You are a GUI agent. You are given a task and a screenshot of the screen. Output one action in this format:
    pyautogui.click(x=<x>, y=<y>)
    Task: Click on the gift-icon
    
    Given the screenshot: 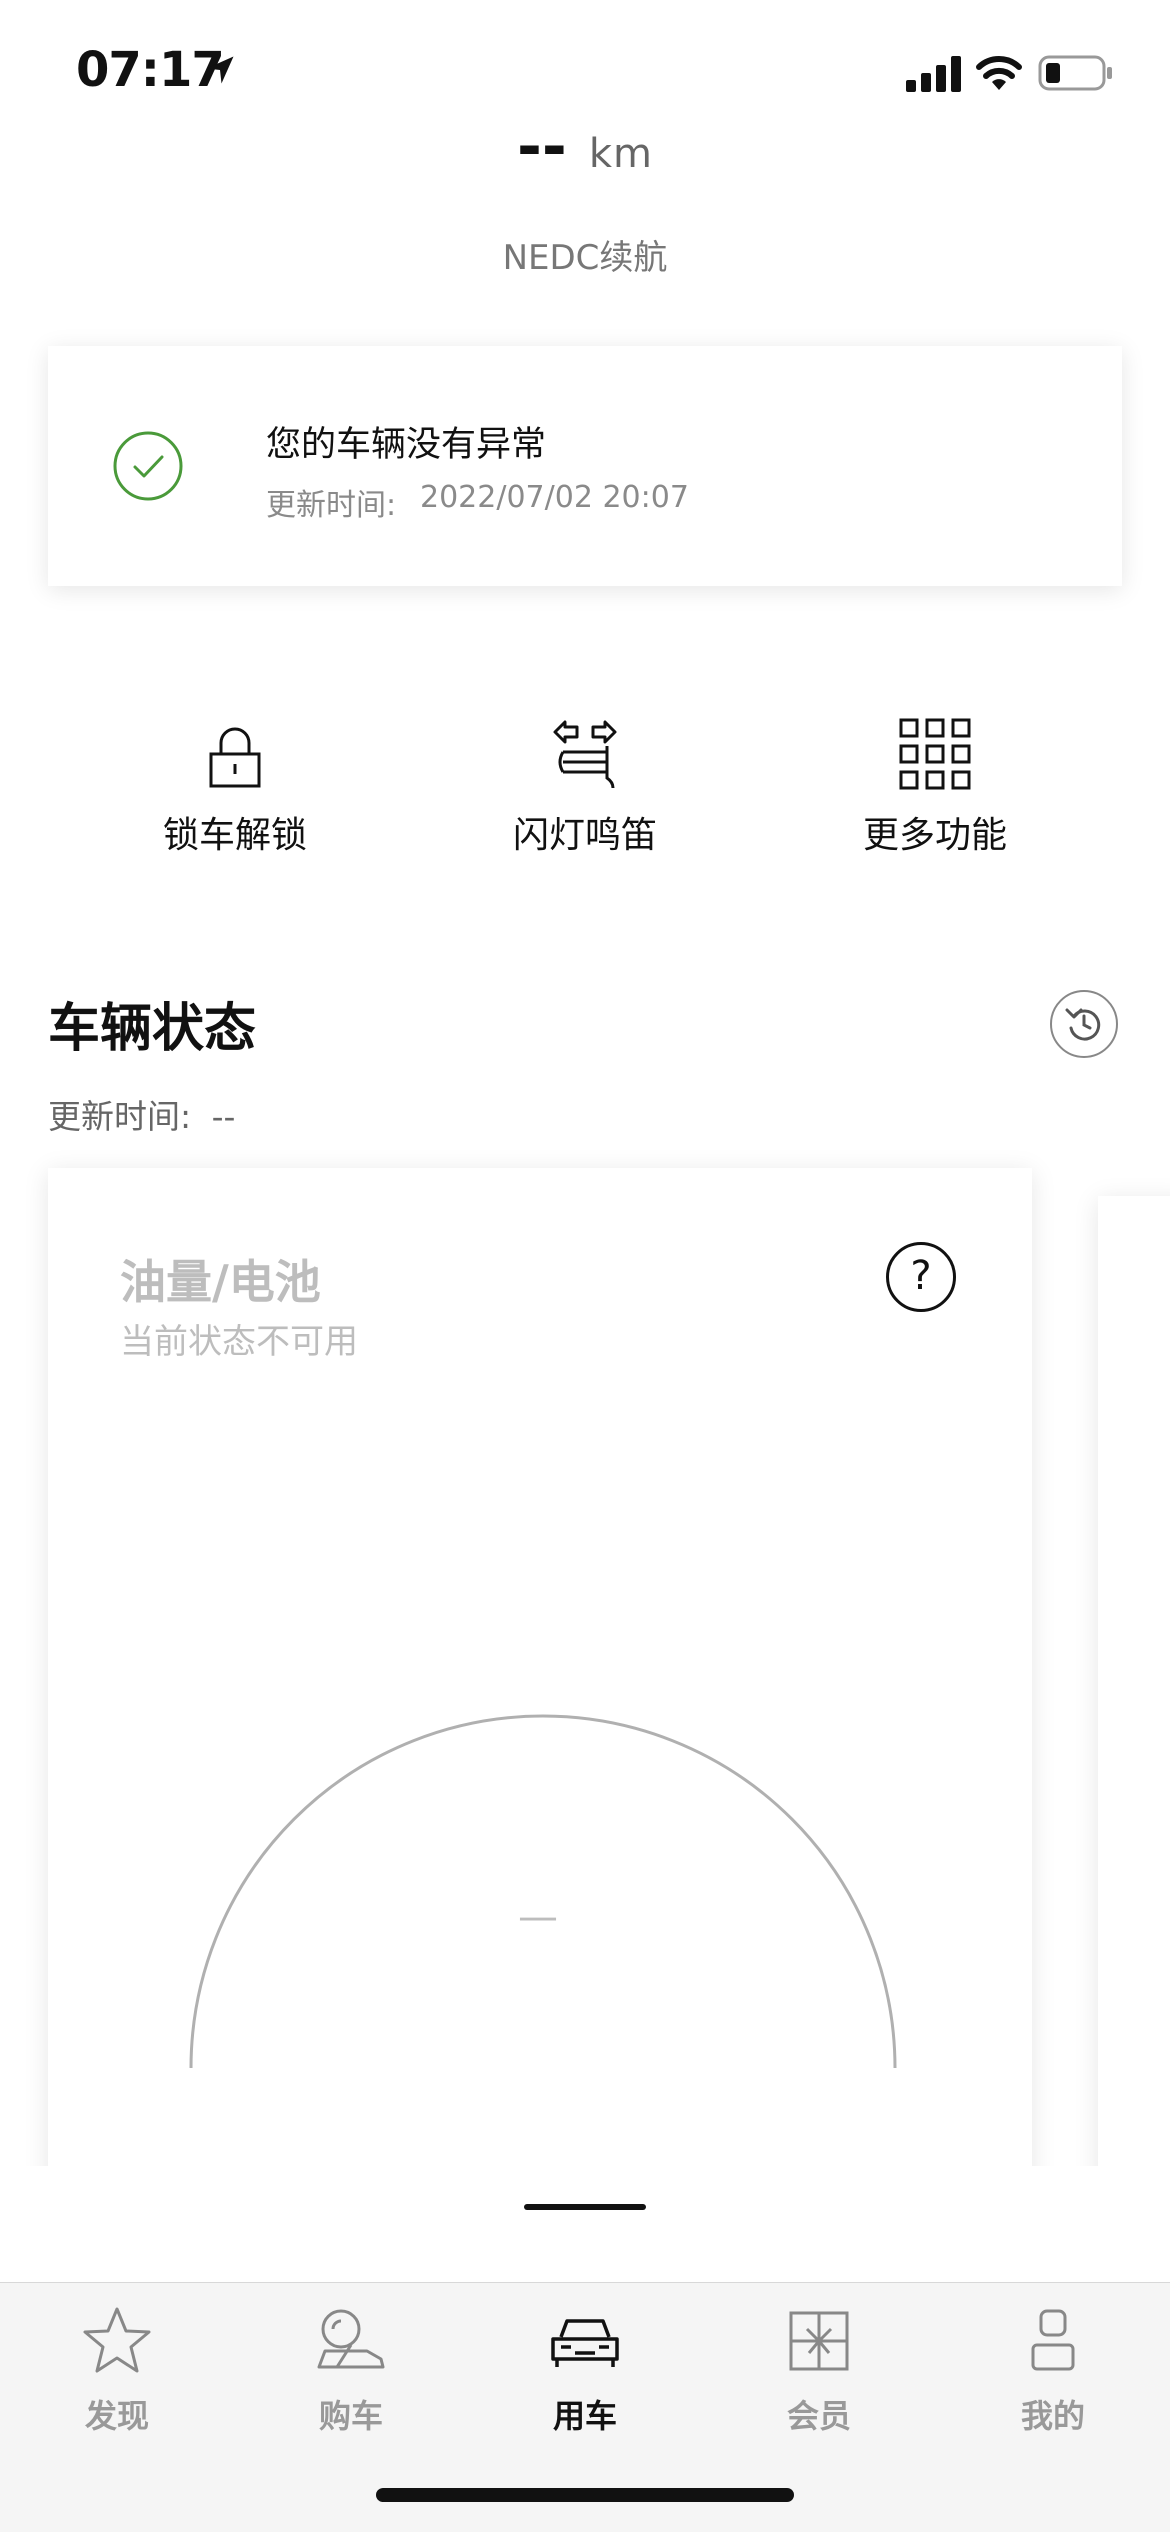 What is the action you would take?
    pyautogui.click(x=819, y=2341)
    